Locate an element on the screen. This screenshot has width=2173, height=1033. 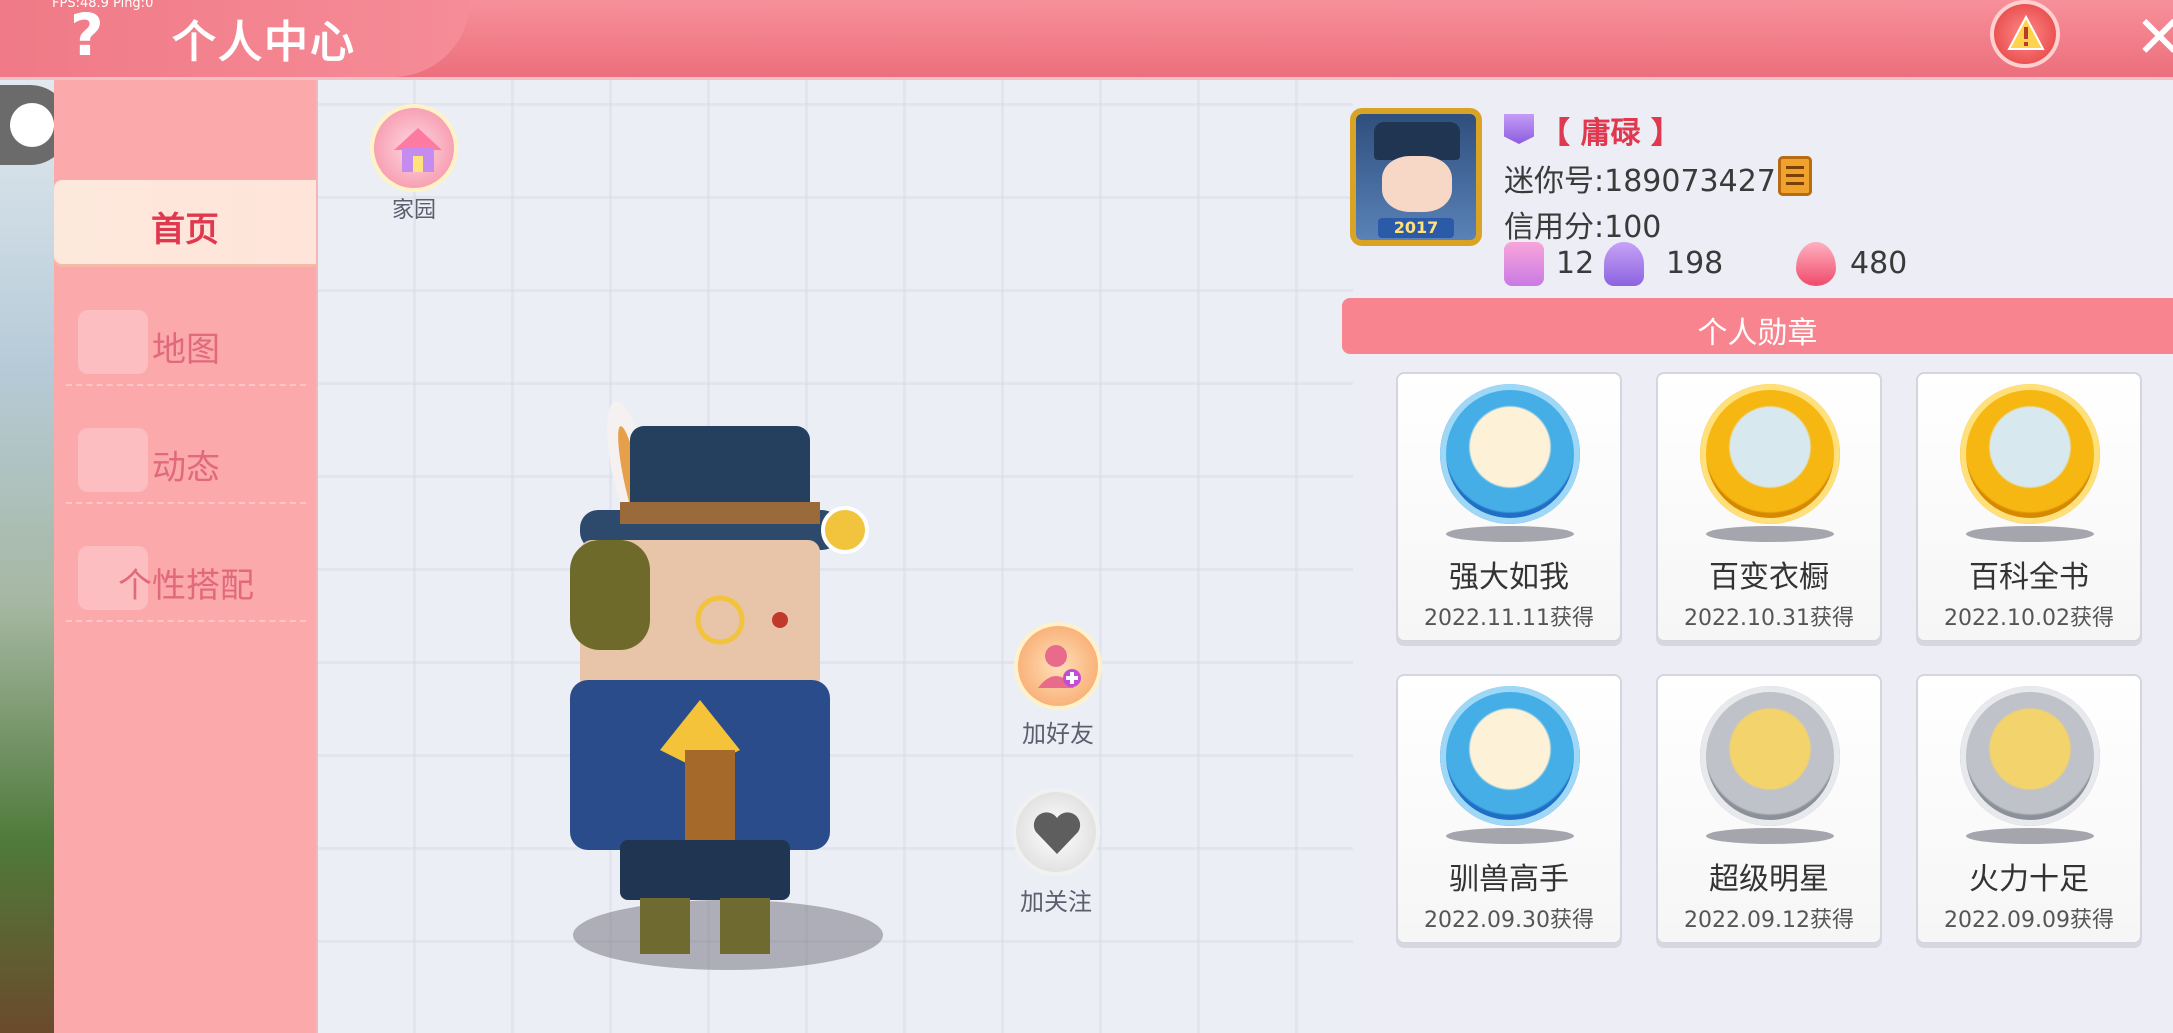
medal-card: 百科全书 2022.10.02获得 is located at coordinates (2029, 507).